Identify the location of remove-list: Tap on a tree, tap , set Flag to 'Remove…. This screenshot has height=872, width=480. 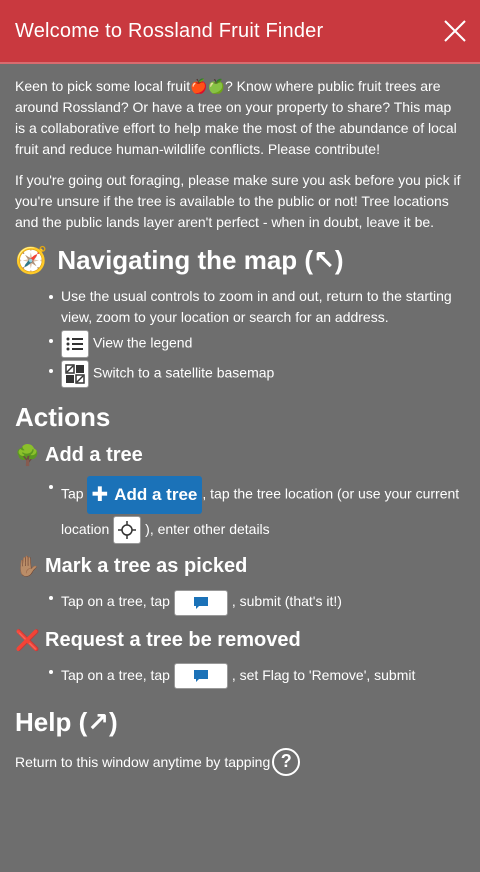
(240, 675).